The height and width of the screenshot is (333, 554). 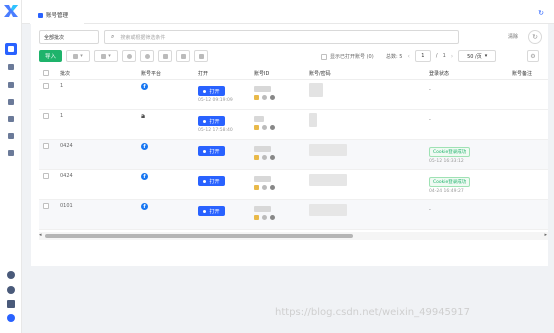 I want to click on tab-icon, so click(x=40, y=15).